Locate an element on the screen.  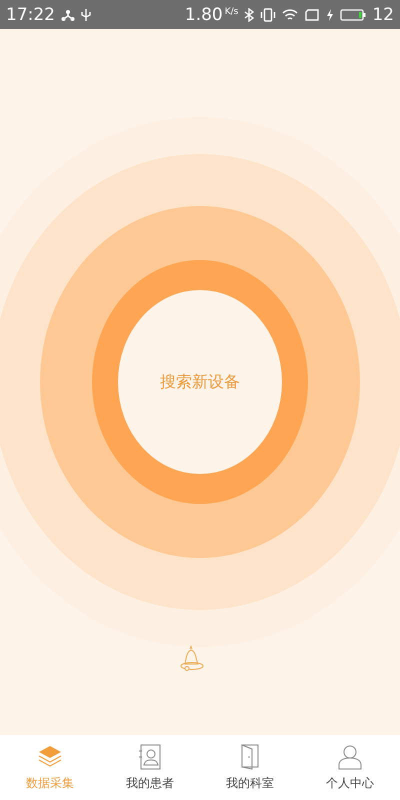
battery-icon is located at coordinates (353, 15).